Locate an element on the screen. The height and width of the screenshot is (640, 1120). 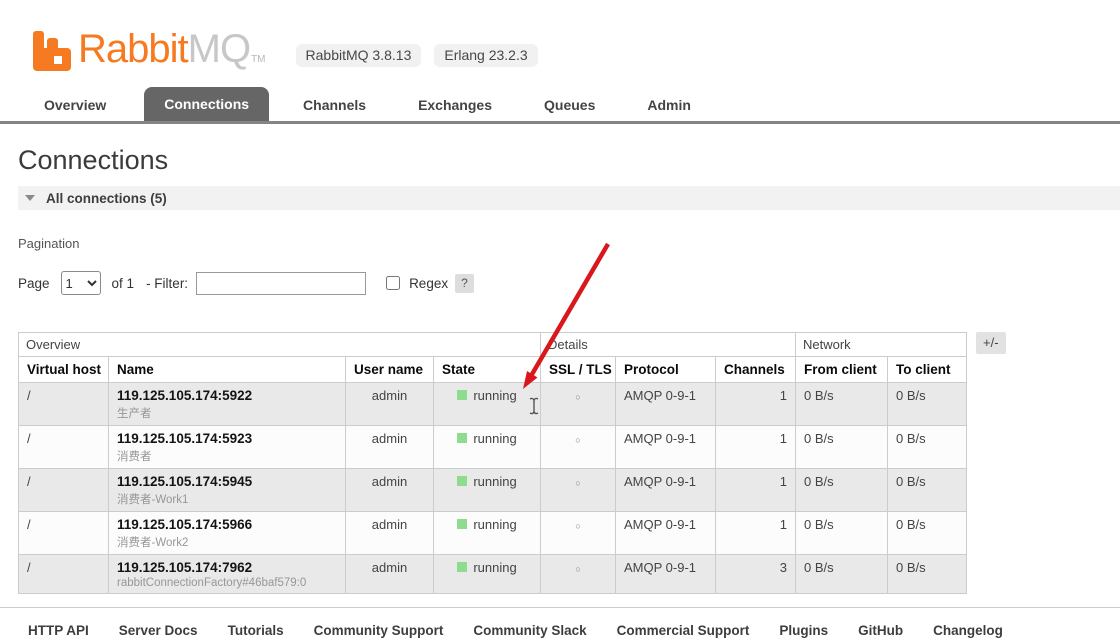
regex-label: Regex is located at coordinates (429, 283).